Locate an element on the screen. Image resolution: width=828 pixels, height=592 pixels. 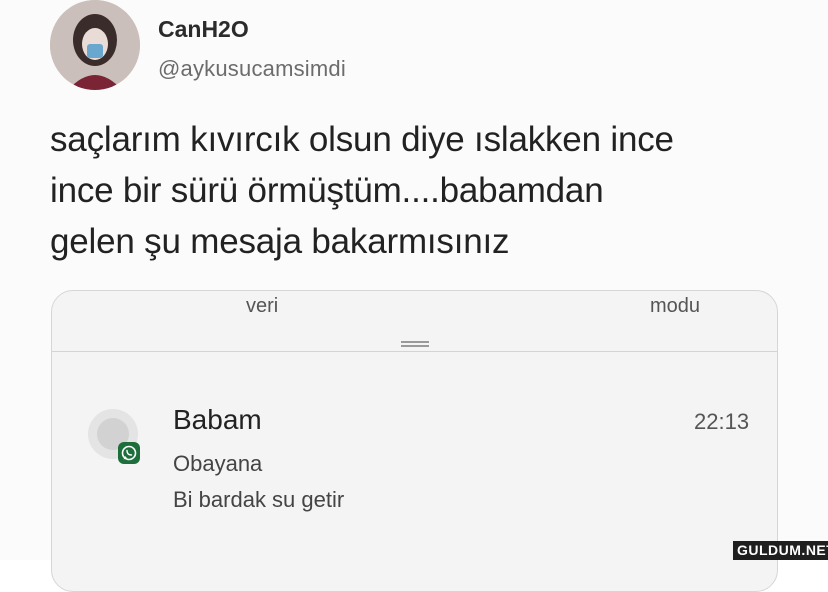
avatar is located at coordinates (95, 45).